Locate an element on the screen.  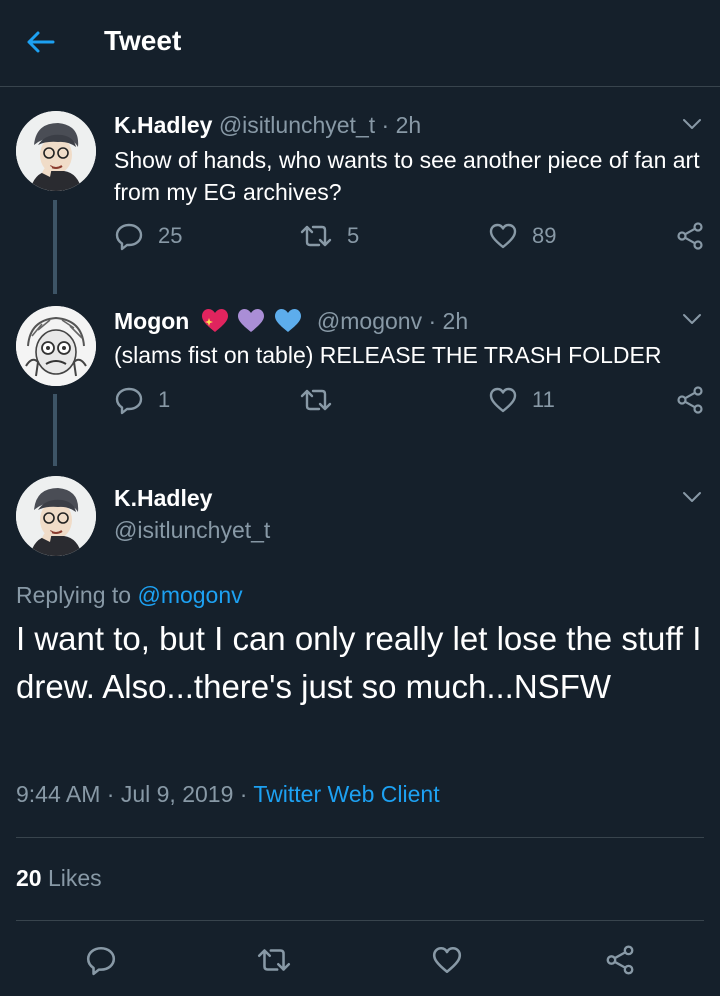
reply-count: 1 is located at coordinates (164, 399).